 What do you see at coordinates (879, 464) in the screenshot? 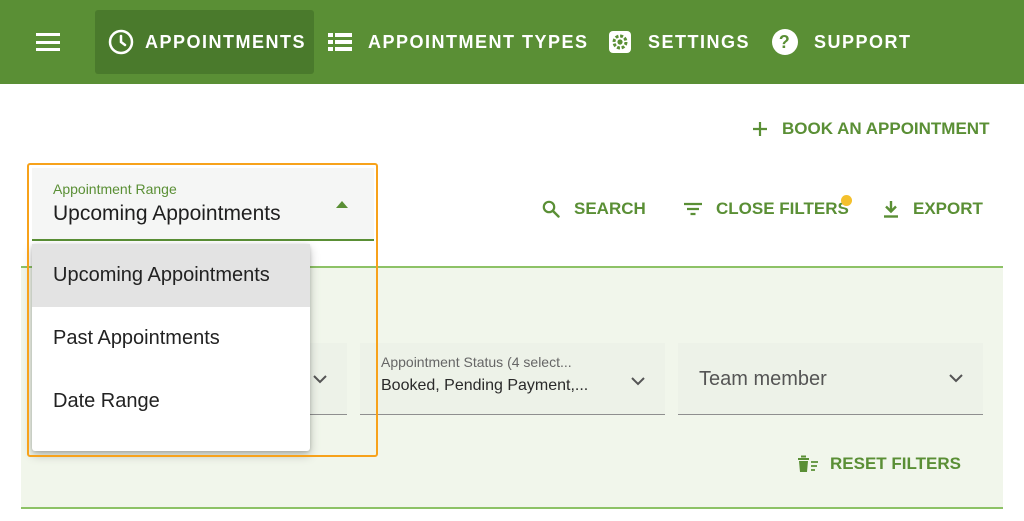
I see `reset-filters-button: RESET FILTERS` at bounding box center [879, 464].